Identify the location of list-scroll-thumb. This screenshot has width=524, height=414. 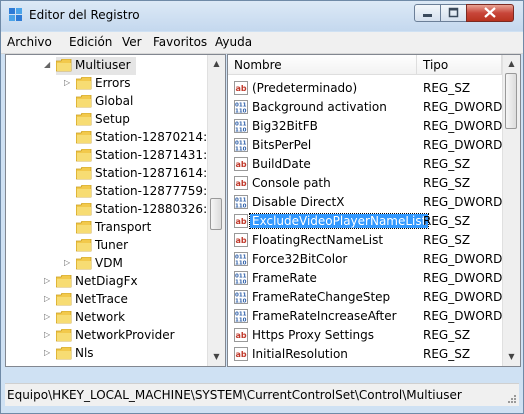
(511, 101).